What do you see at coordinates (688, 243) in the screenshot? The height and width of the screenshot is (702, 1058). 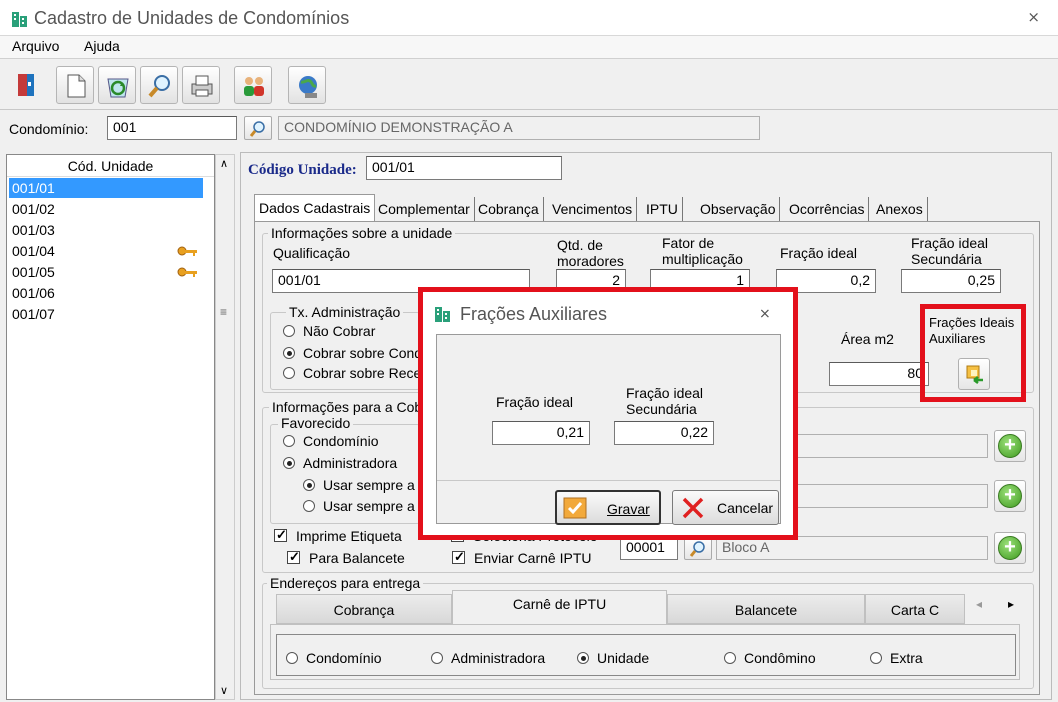 I see `fator-label-1: Fator de` at bounding box center [688, 243].